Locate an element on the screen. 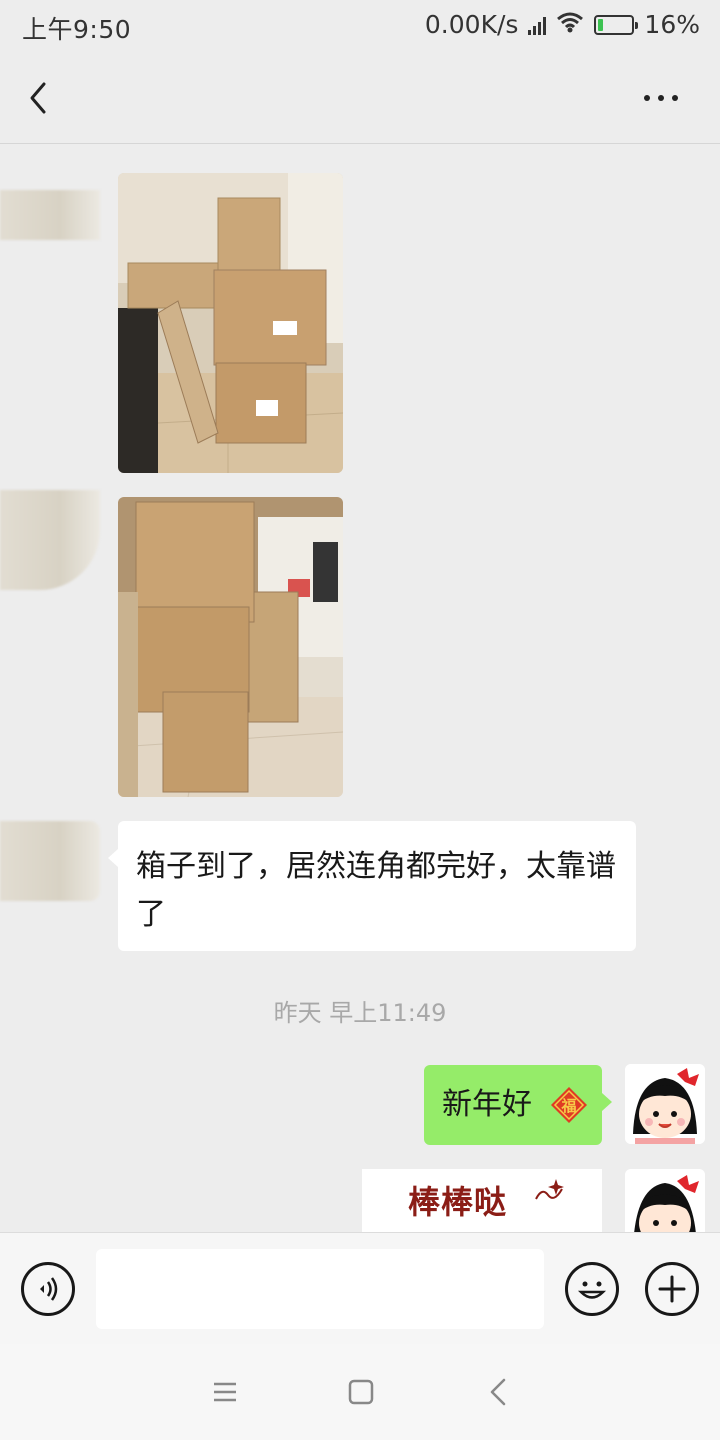  message-text: 箱子到了，居然连角都完好，太靠谱了 is located at coordinates (376, 890).